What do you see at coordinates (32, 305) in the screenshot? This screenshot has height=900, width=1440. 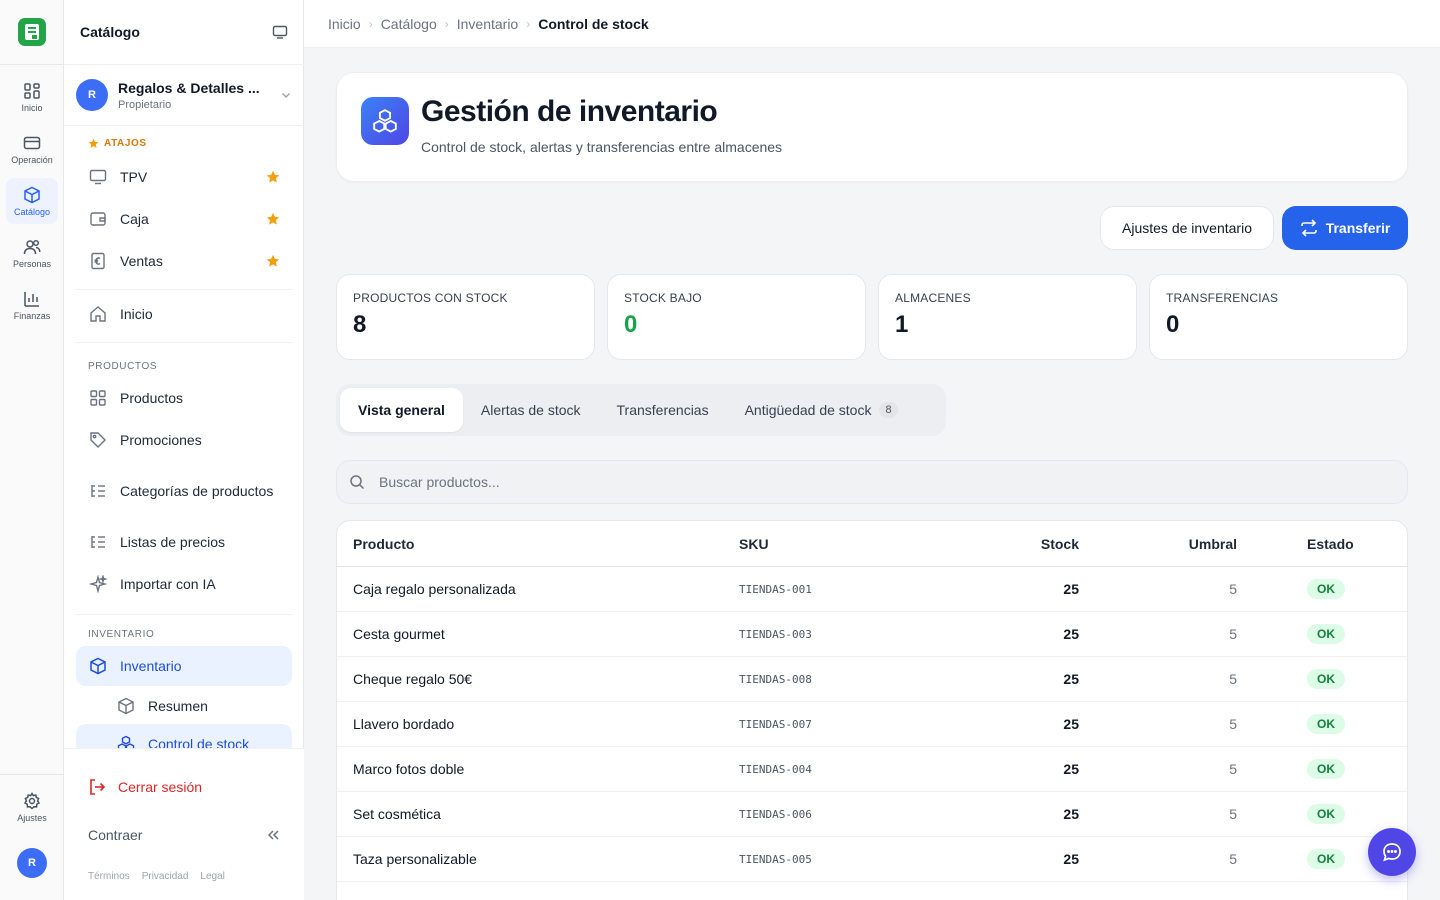 I see `rail-item-finanzas: Finanzas` at bounding box center [32, 305].